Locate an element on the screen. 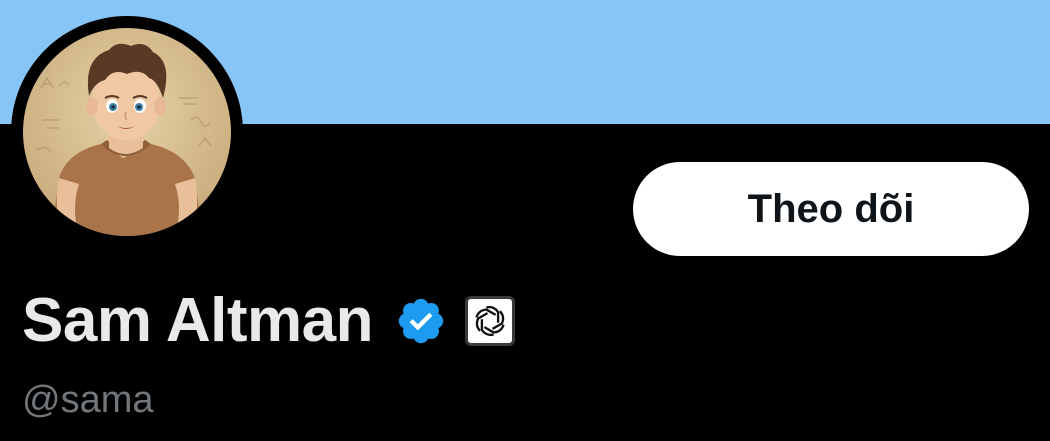 This screenshot has width=1050, height=441. verified-badge-icon is located at coordinates (421, 321).